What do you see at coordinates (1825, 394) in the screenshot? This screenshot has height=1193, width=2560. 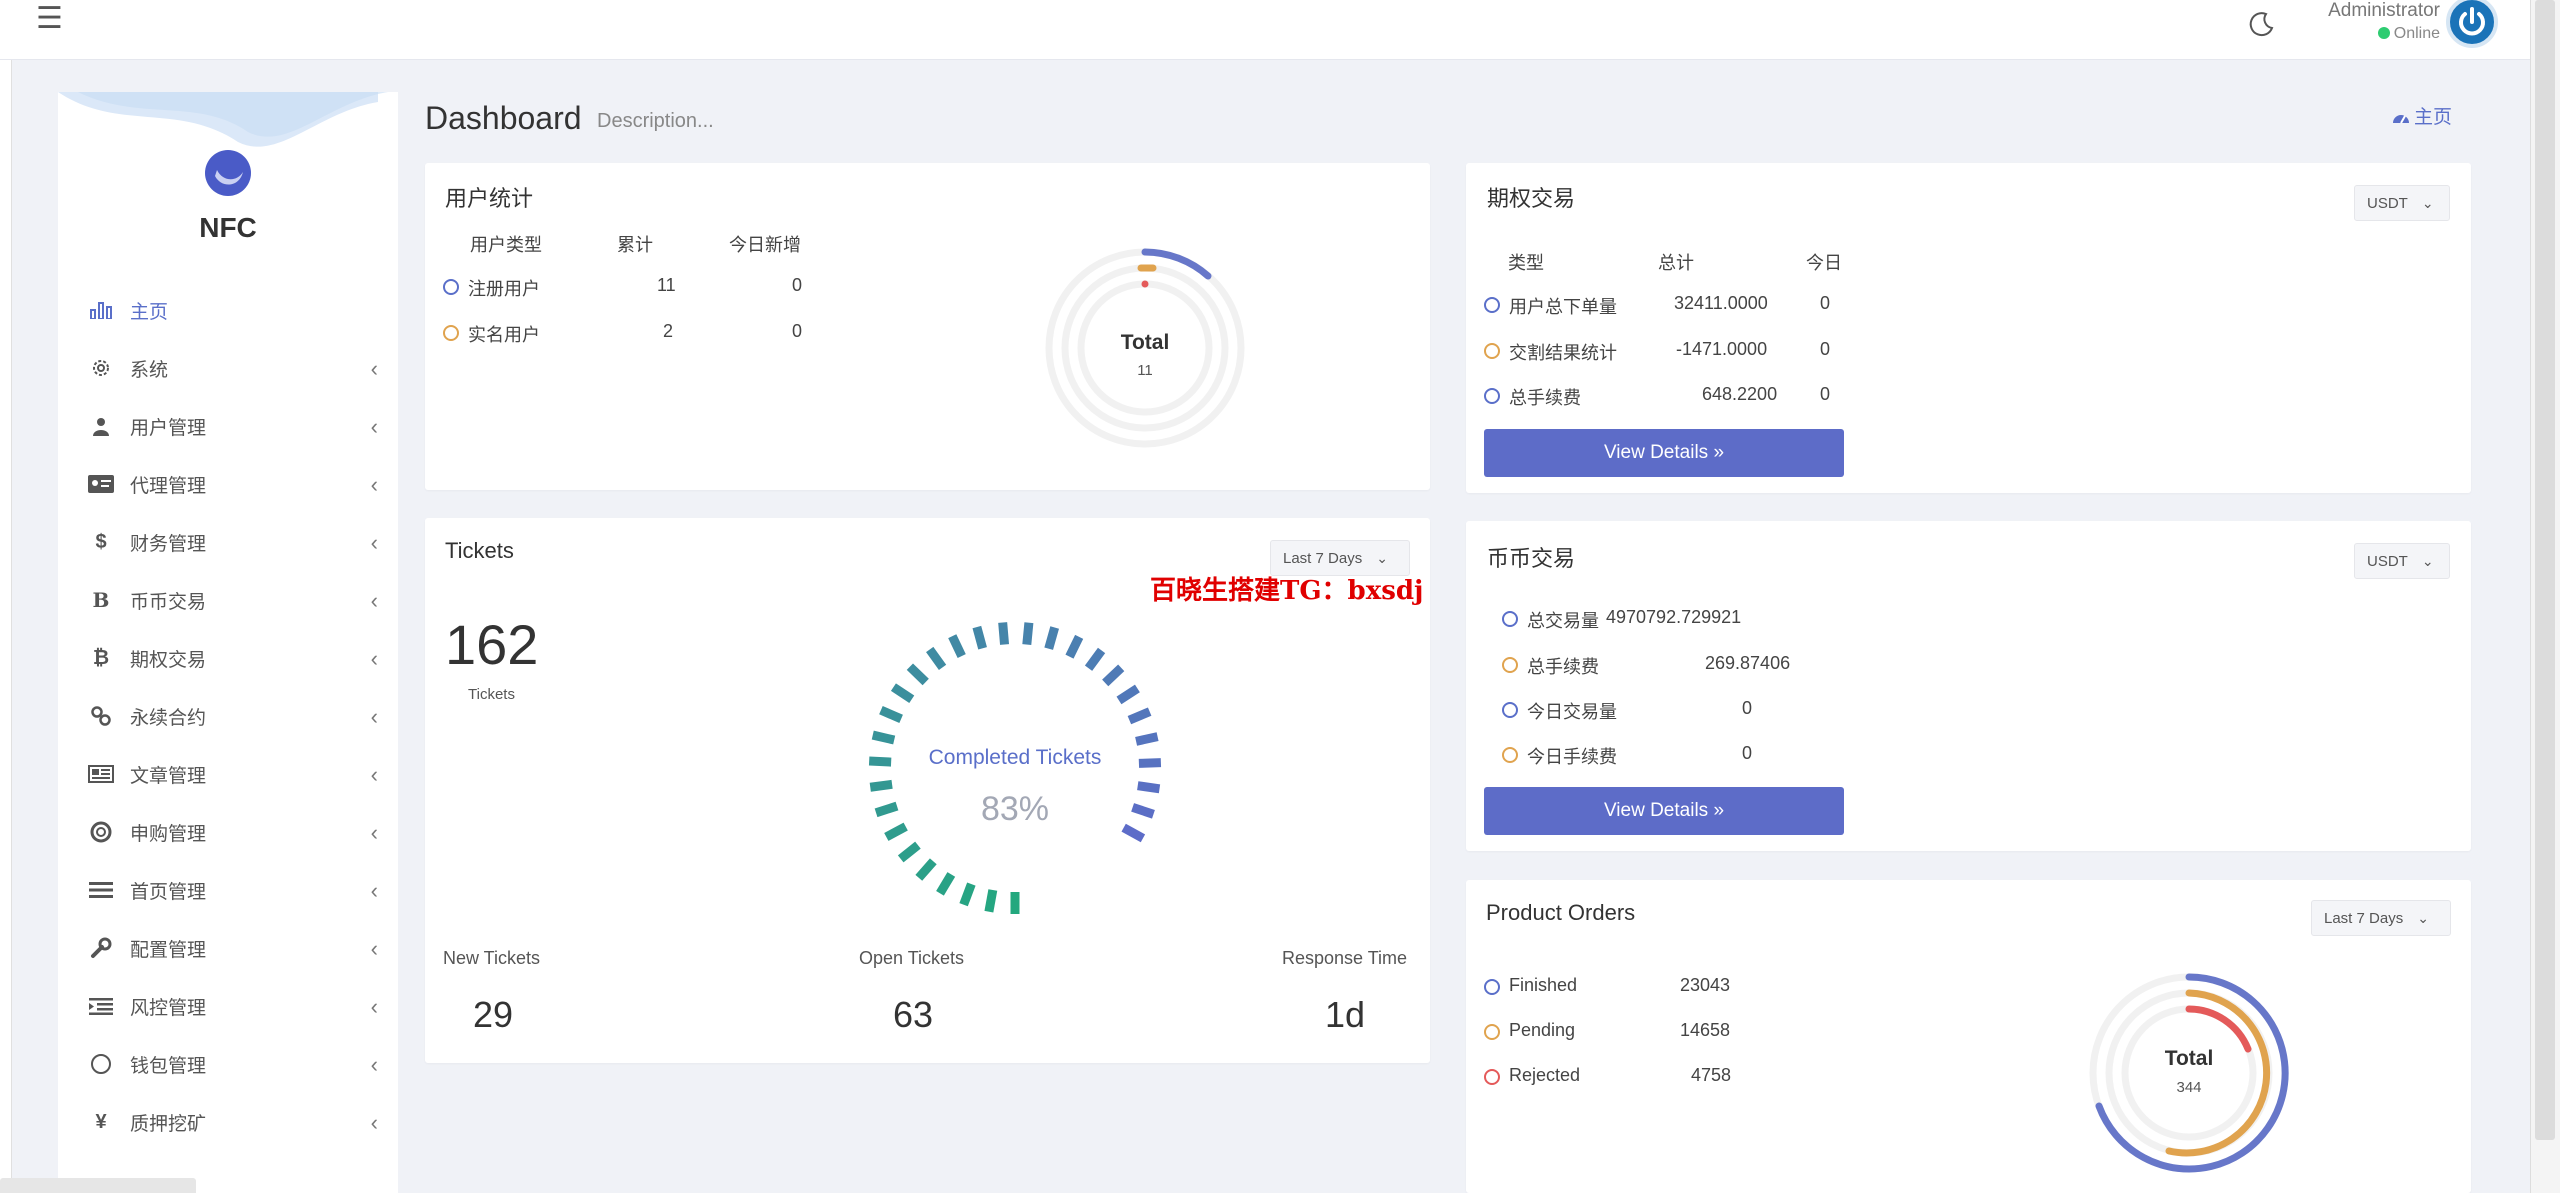 I see `trade-today: 0` at bounding box center [1825, 394].